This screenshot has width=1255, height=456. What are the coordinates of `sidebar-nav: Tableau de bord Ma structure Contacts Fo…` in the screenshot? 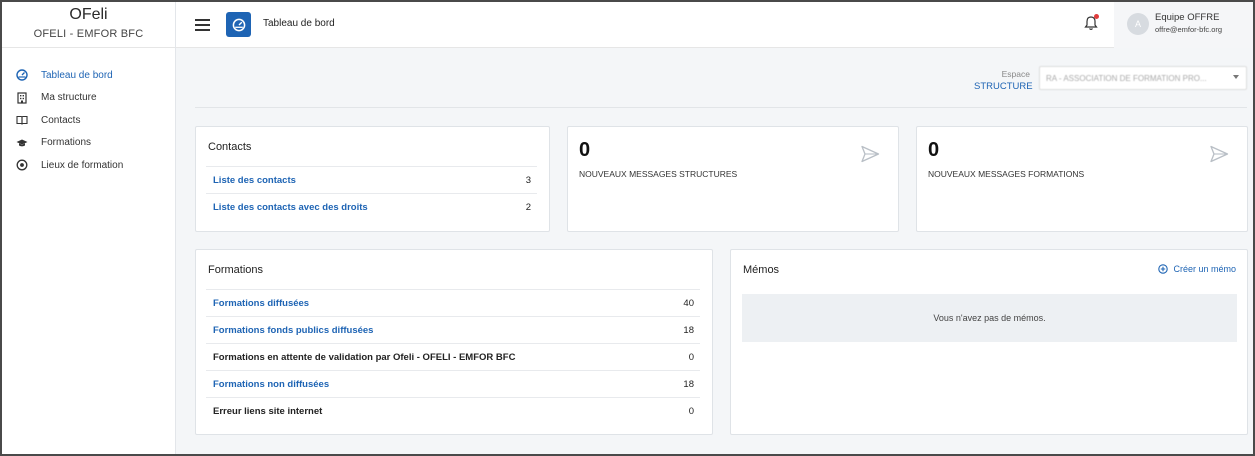 It's located at (88, 112).